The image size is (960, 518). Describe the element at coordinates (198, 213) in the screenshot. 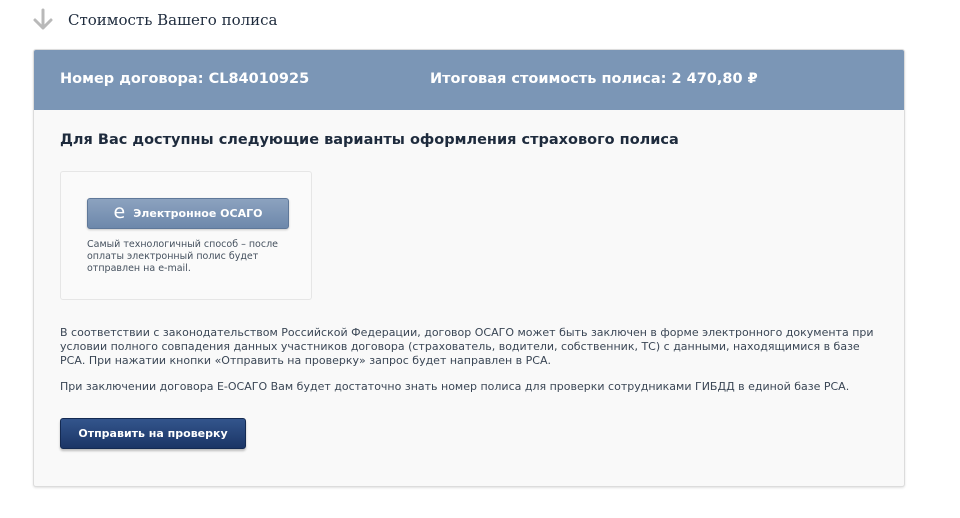

I see `eosago-button-label: Электронное ОСАГО` at that location.